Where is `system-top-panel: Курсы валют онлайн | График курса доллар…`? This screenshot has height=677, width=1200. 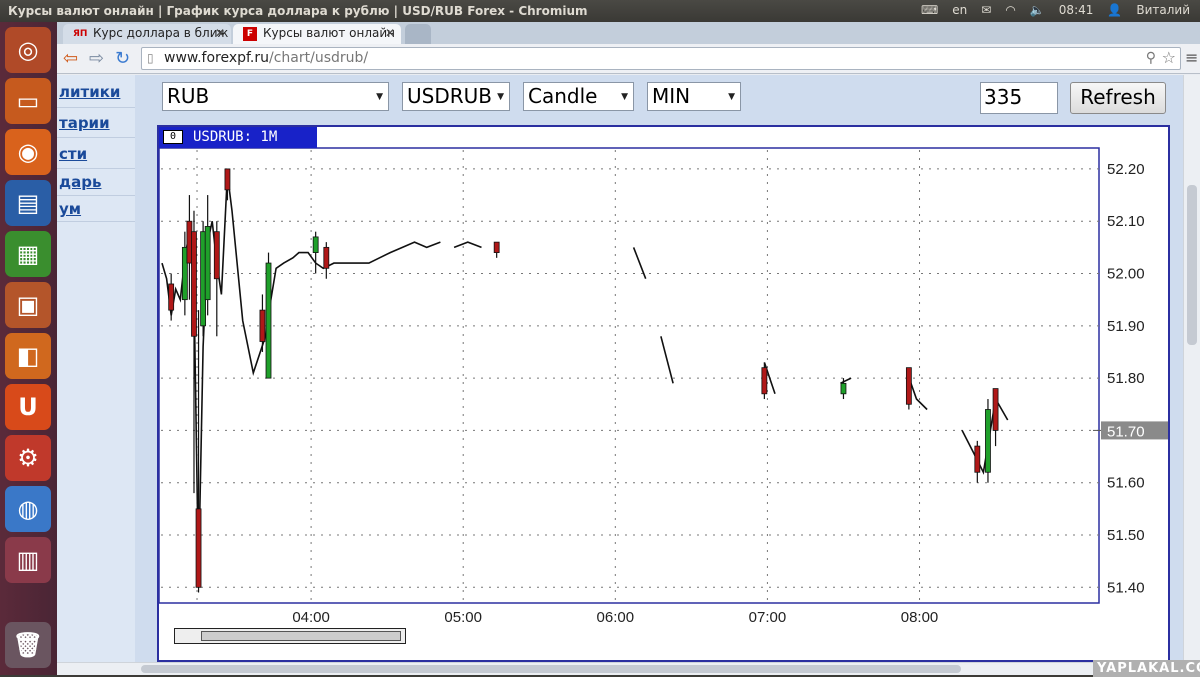
system-top-panel: Курсы валют онлайн | График курса доллар… is located at coordinates (600, 11).